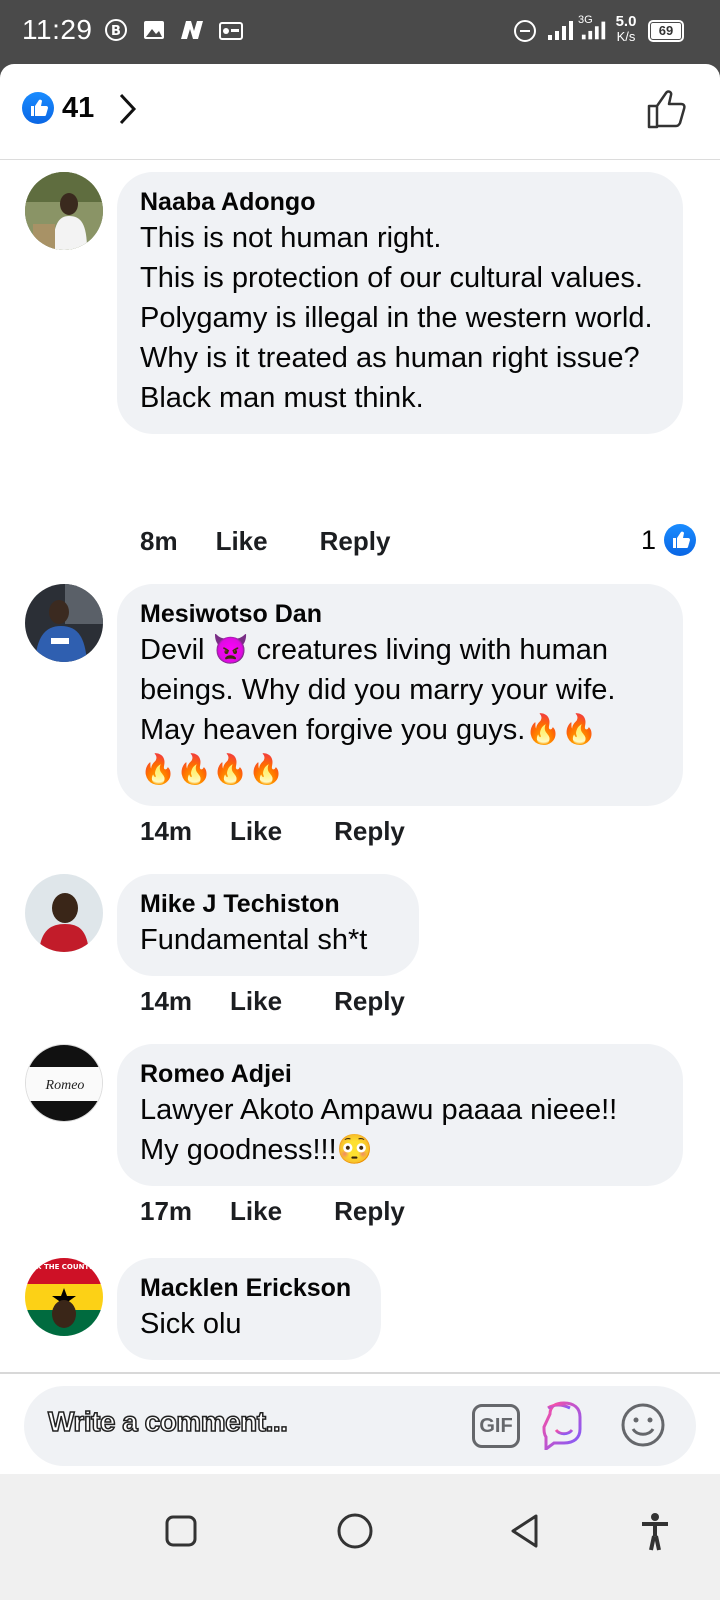 The height and width of the screenshot is (1600, 720). I want to click on back-icon, so click(525, 1531).